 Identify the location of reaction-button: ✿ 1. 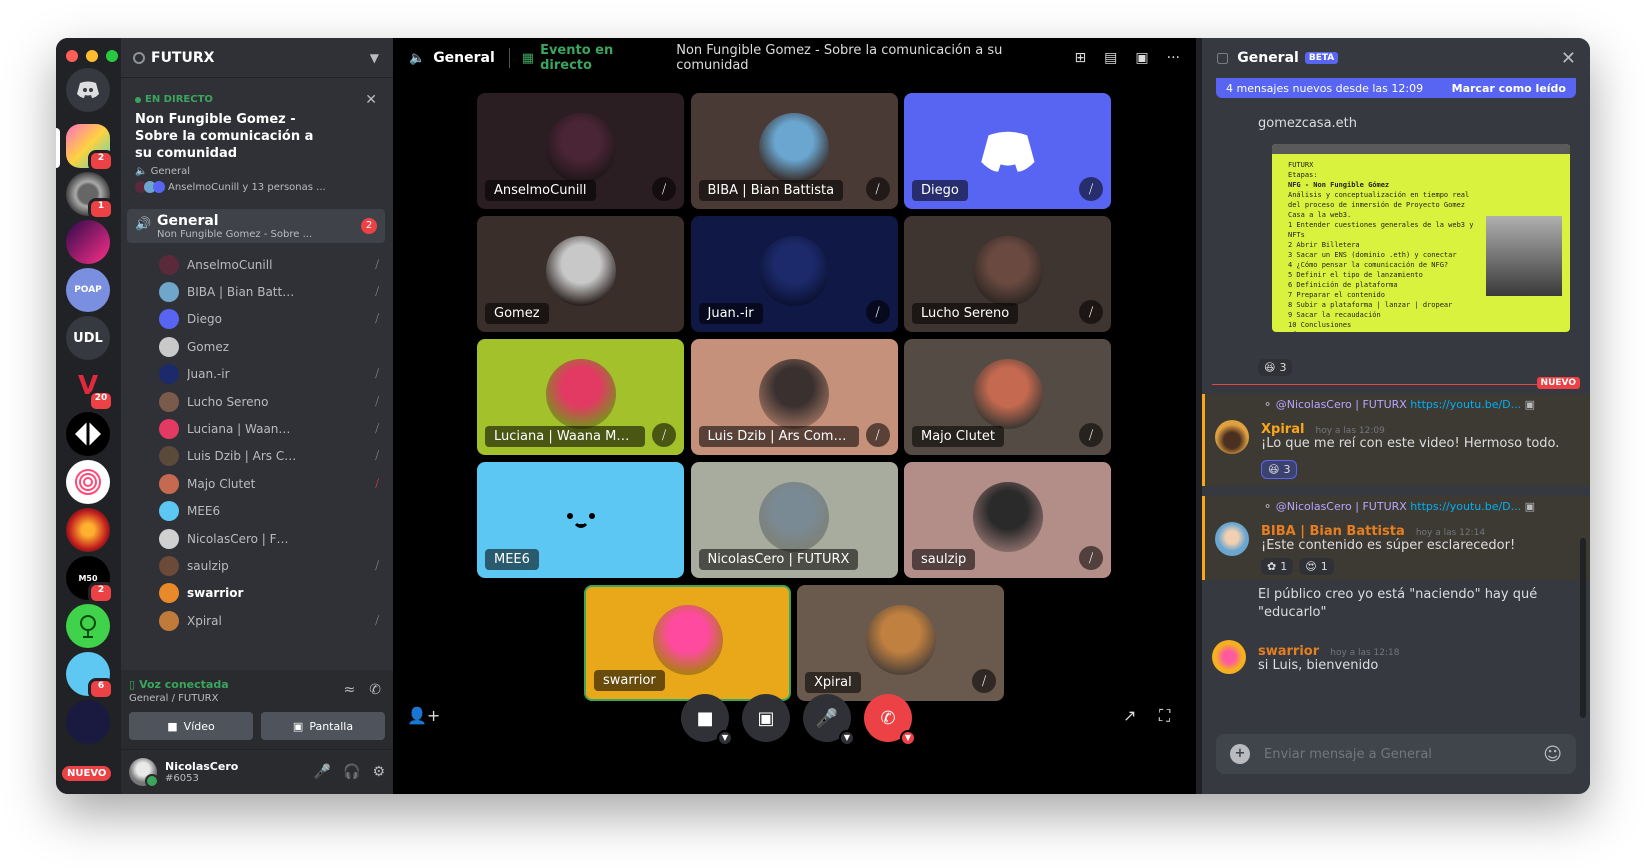
(1277, 566).